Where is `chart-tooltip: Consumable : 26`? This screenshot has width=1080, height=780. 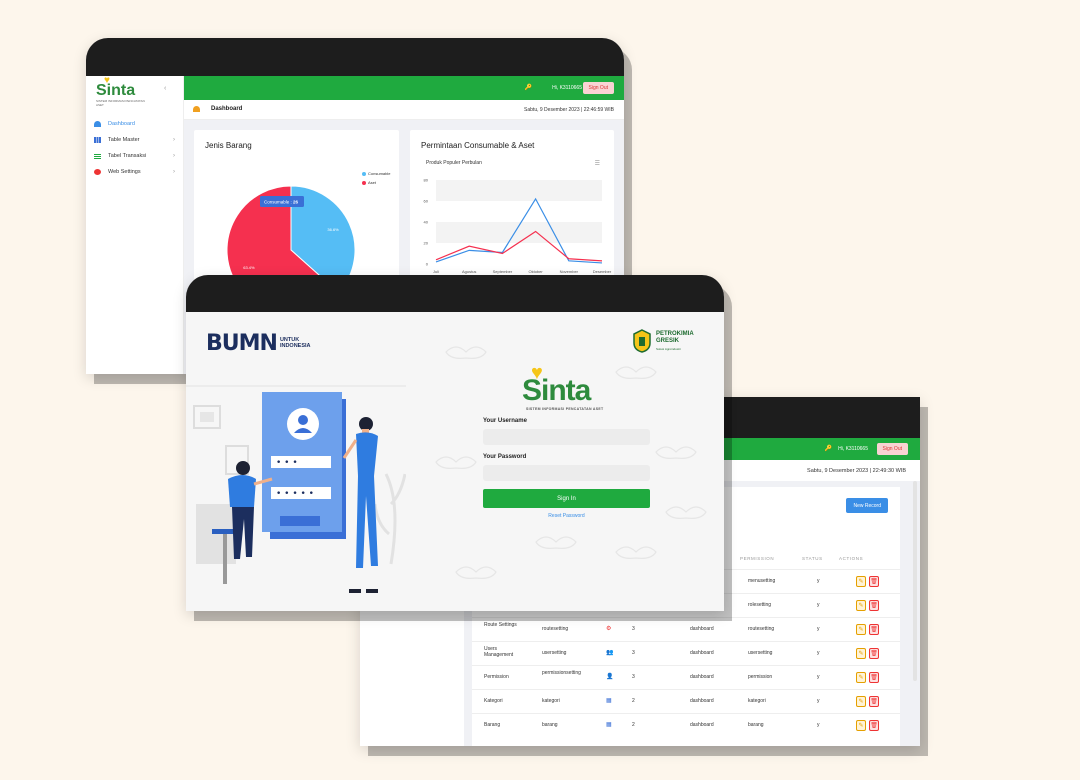
chart-tooltip: Consumable : 26 is located at coordinates (282, 201).